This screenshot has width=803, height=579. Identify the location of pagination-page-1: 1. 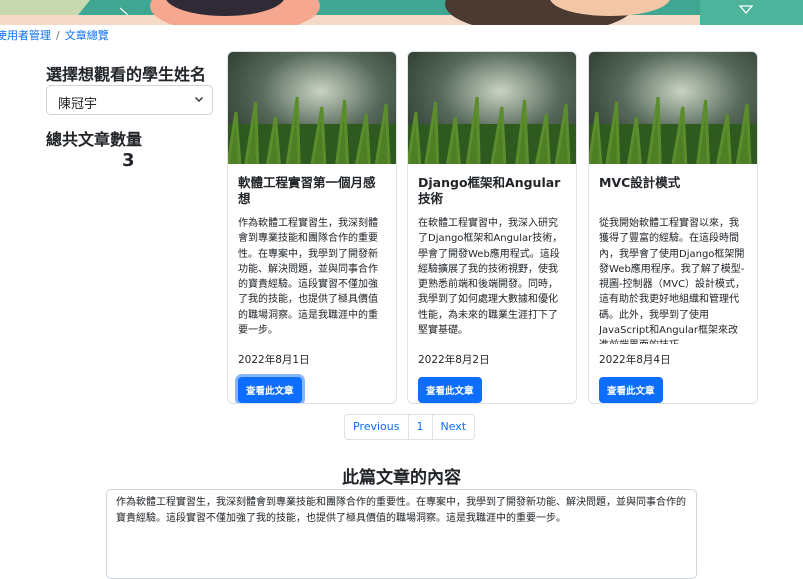
(421, 427).